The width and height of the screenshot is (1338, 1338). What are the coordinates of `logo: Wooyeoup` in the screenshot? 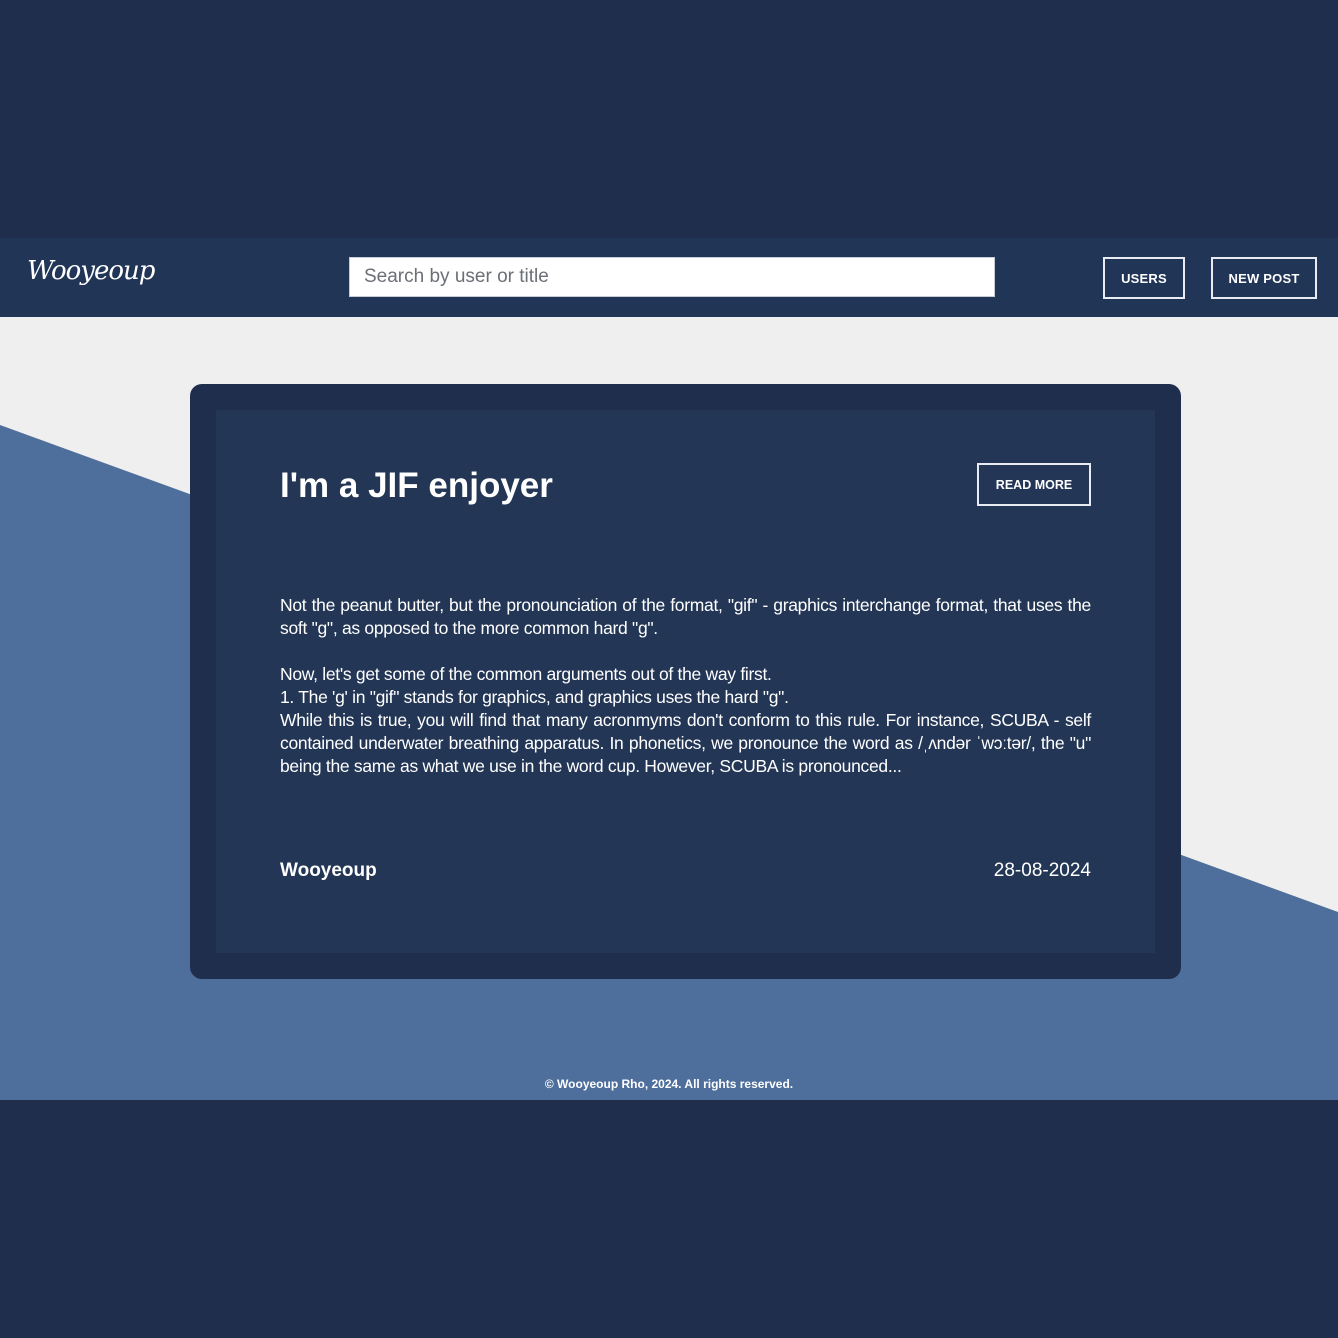 It's located at (91, 271).